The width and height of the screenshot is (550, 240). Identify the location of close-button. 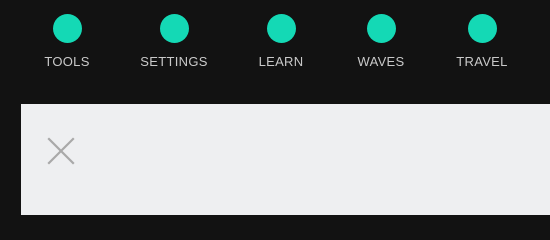
(61, 151).